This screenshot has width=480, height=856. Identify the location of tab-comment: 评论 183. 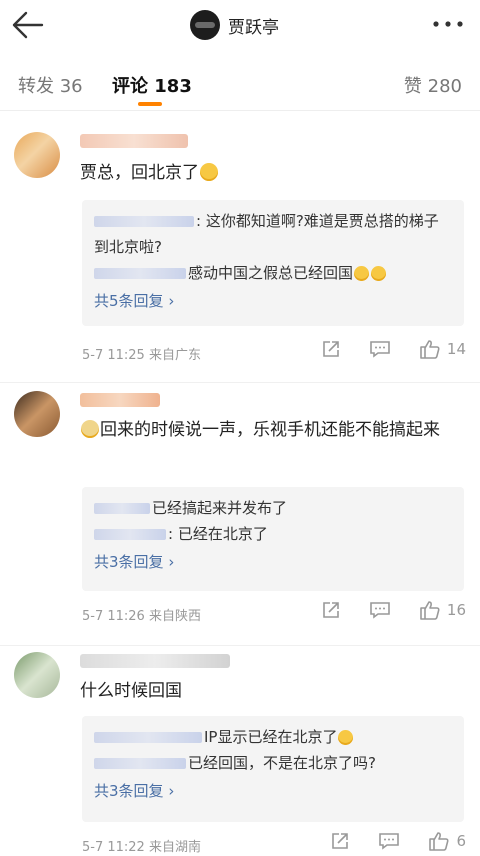
(152, 85).